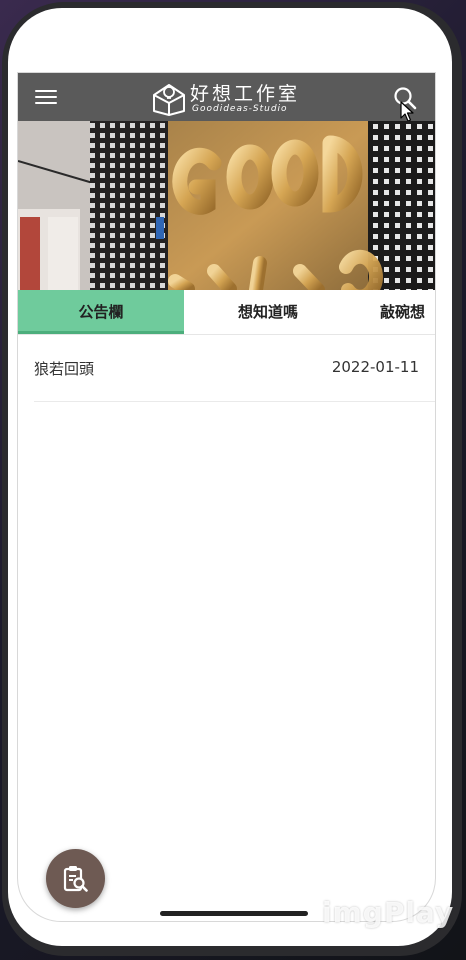 This screenshot has width=466, height=960. What do you see at coordinates (169, 100) in the screenshot?
I see `house-lightbulb-logo-icon` at bounding box center [169, 100].